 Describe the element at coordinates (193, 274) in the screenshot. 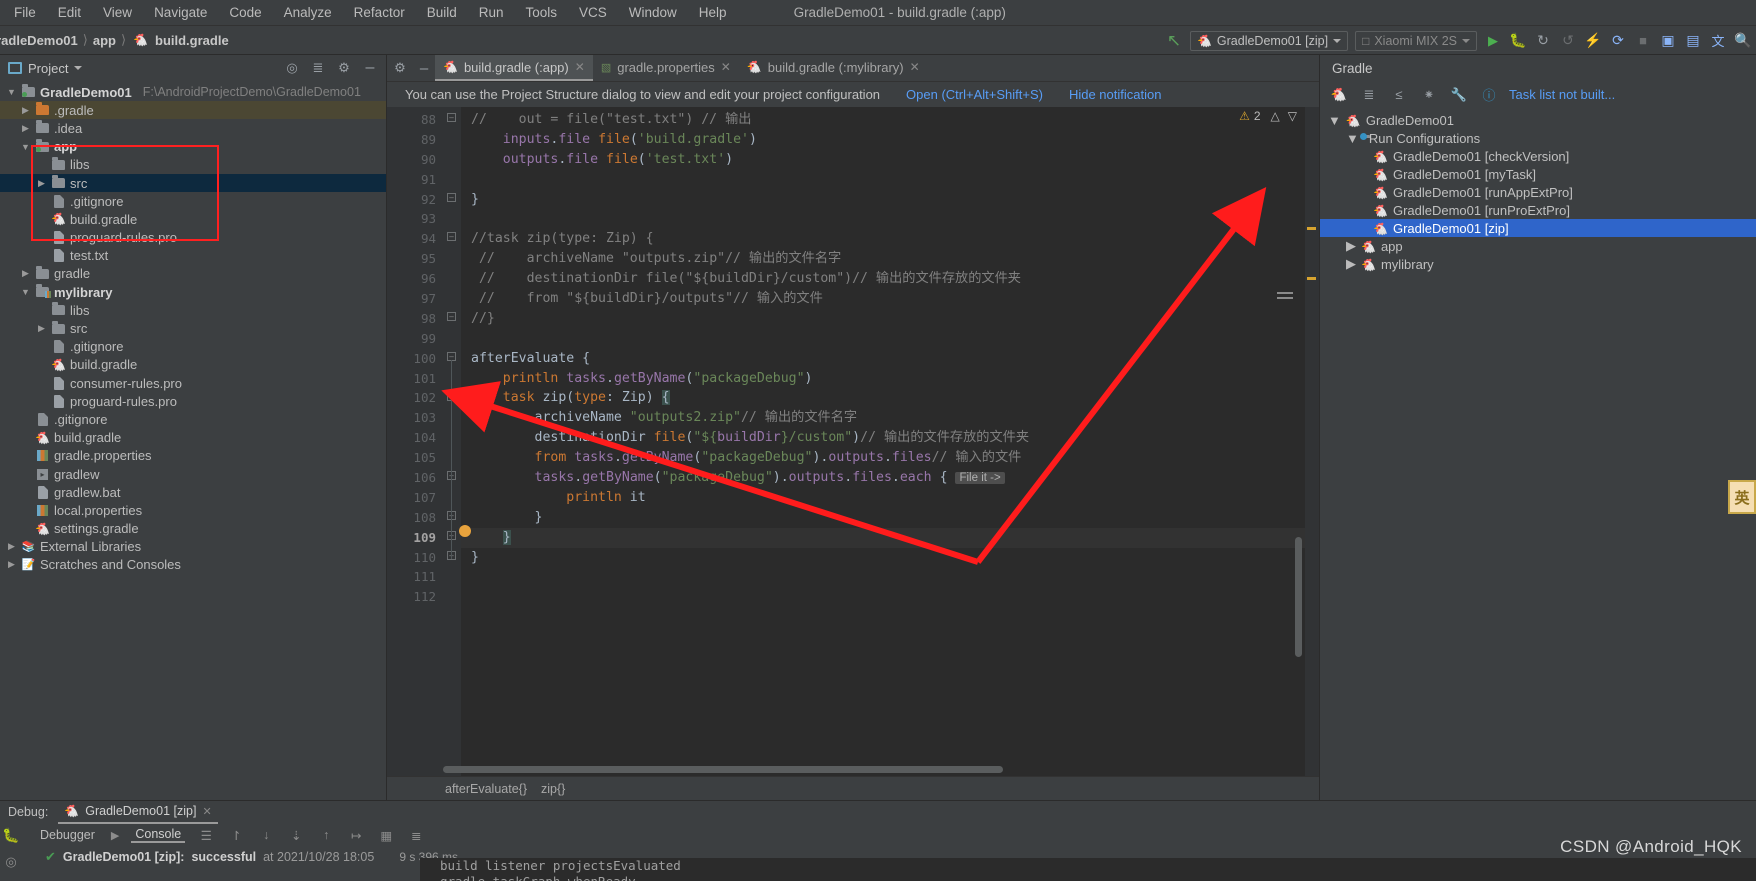

I see `tree-item-gradle: ▶ gradle` at that location.